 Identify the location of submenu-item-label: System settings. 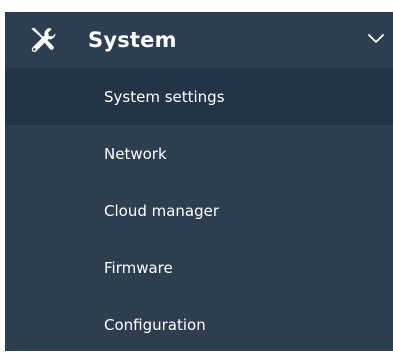
(164, 97).